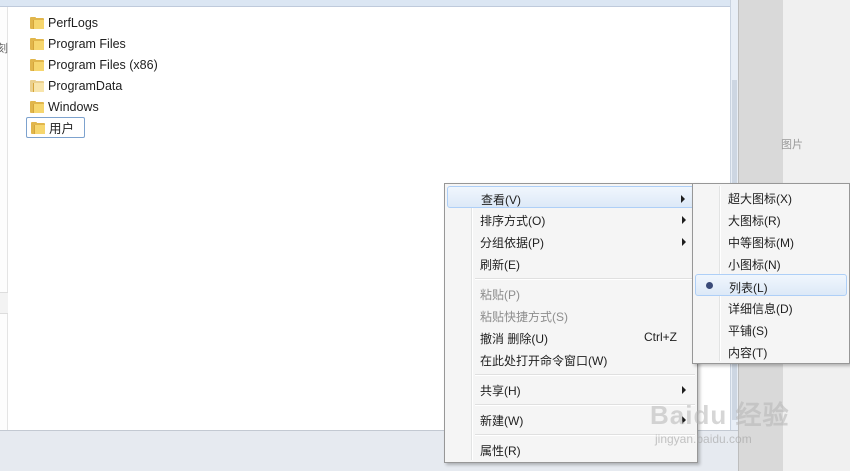 Image resolution: width=850 pixels, height=471 pixels. What do you see at coordinates (103, 64) in the screenshot?
I see `folder-label: Program Files (x86)` at bounding box center [103, 64].